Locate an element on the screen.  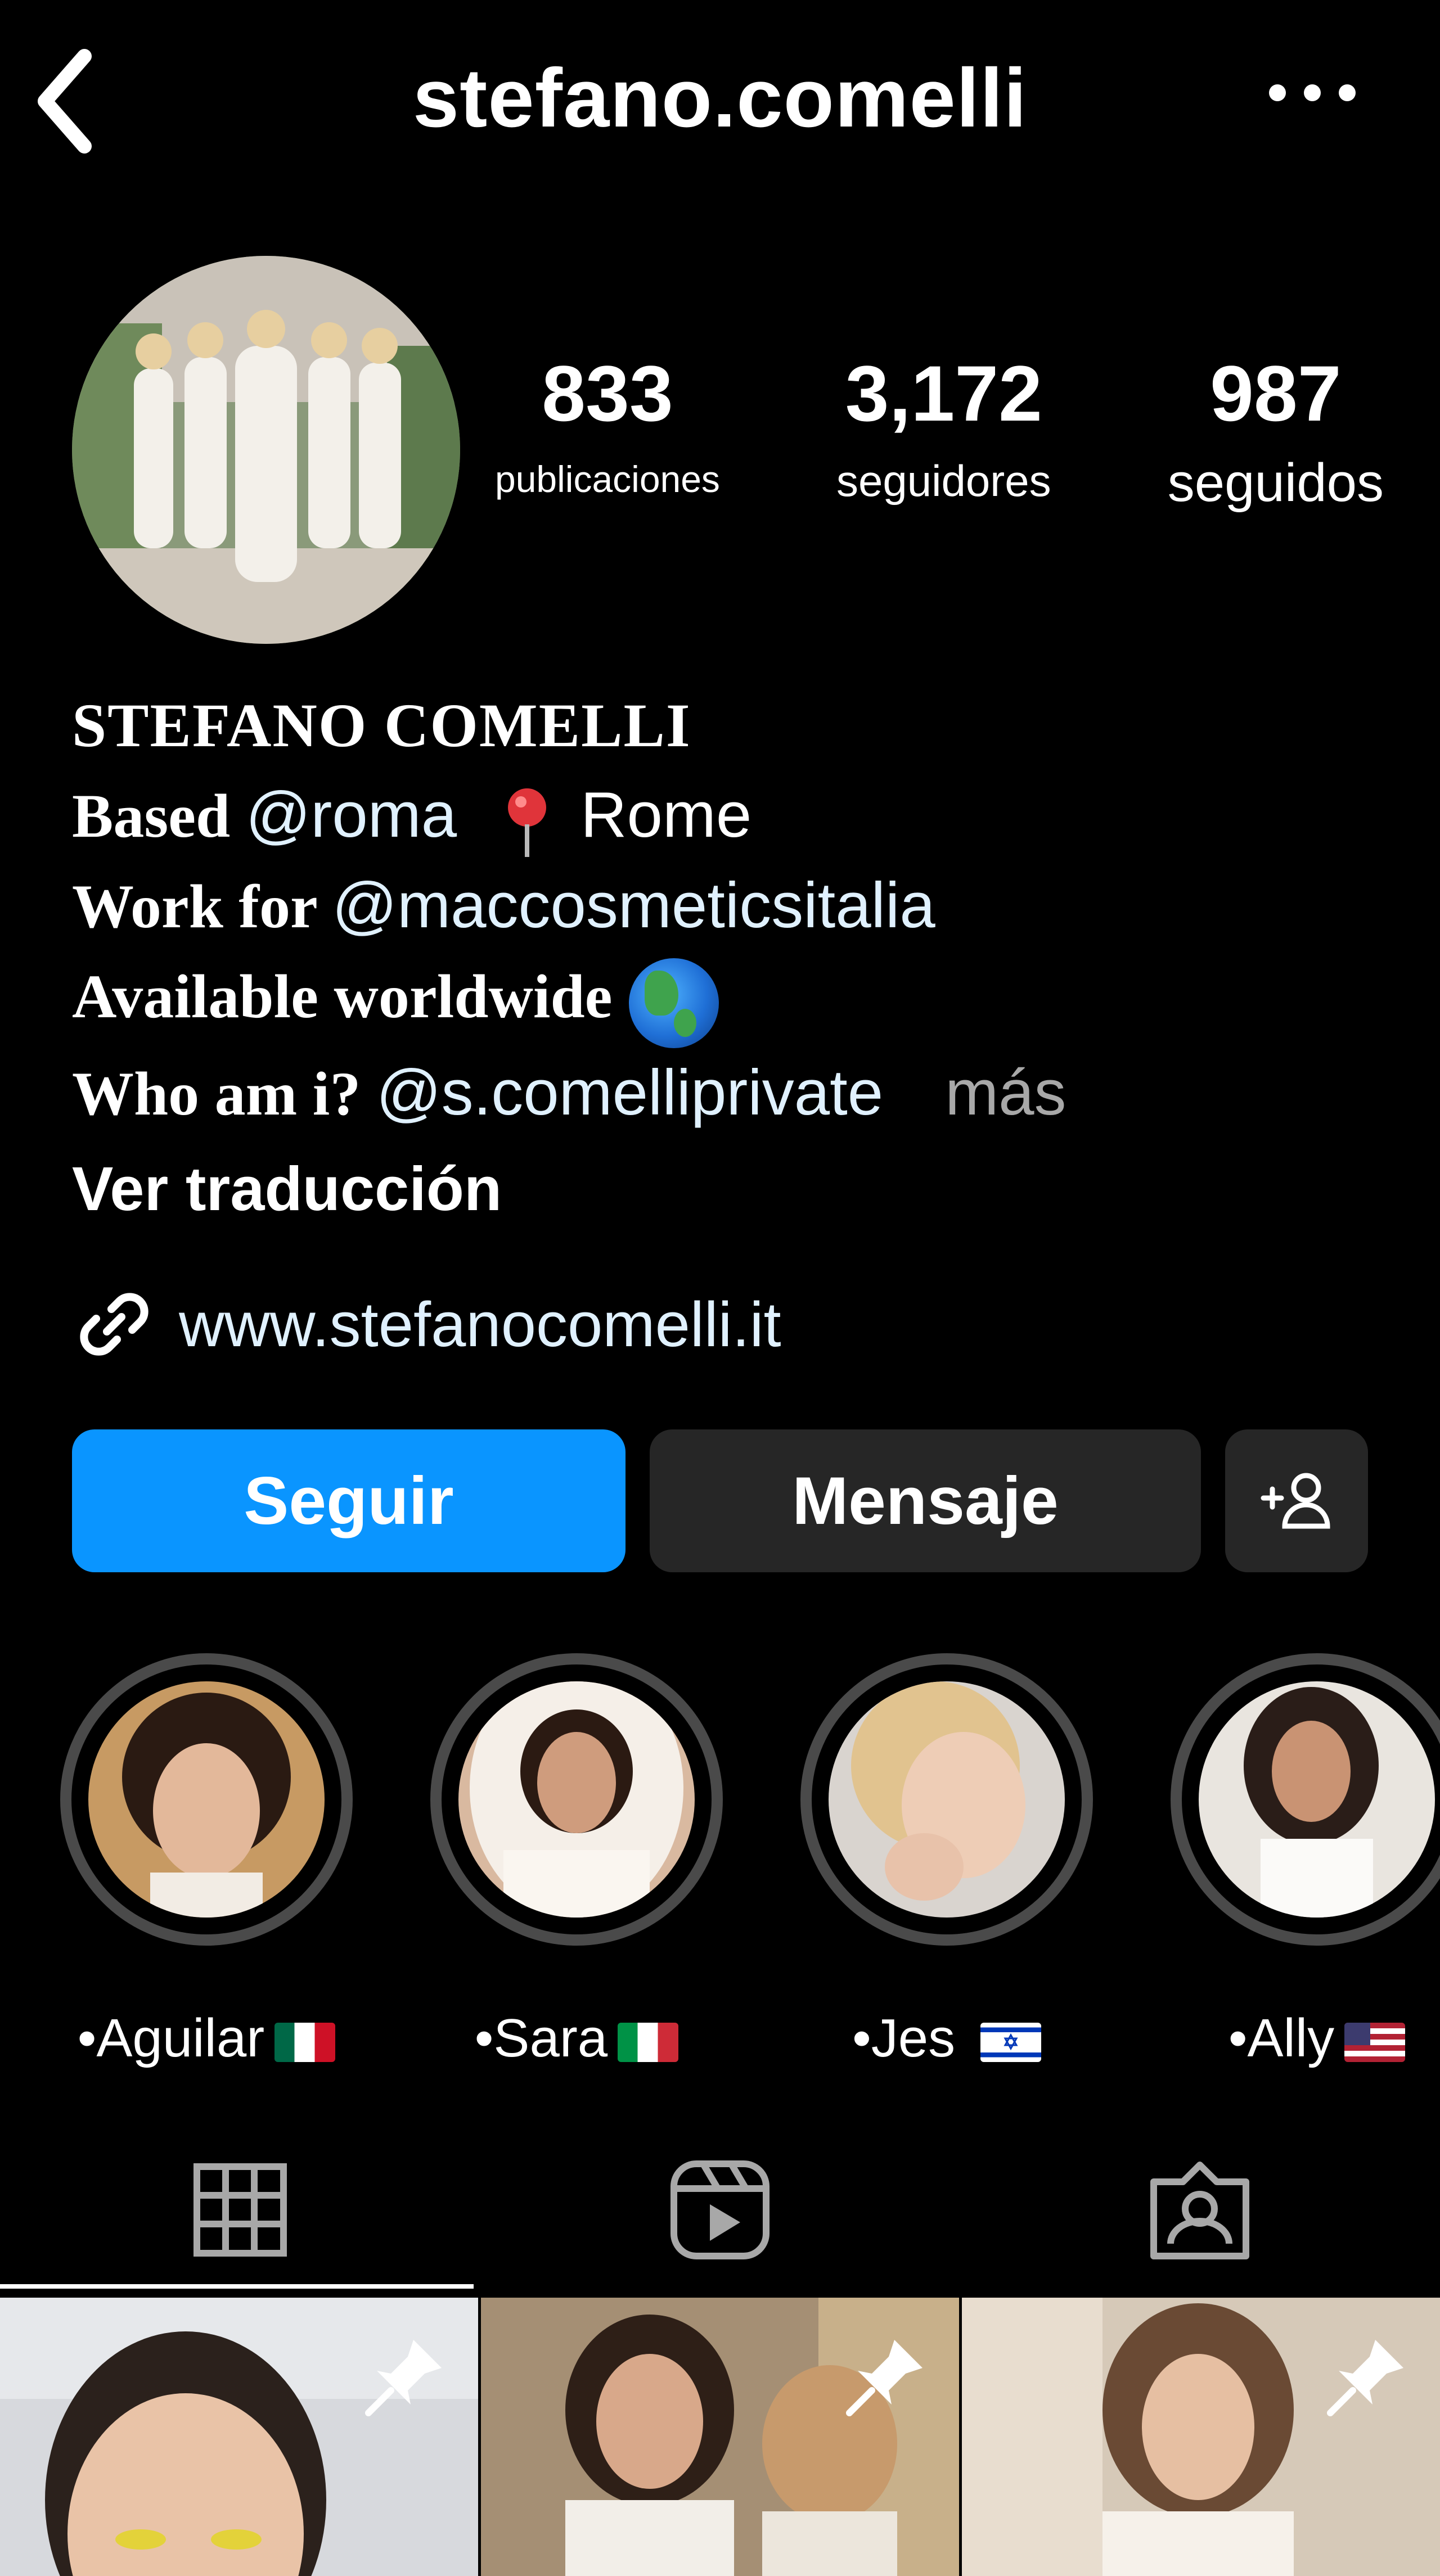
bio-line-based: Based @roma Rome is located at coordinates (724, 815).